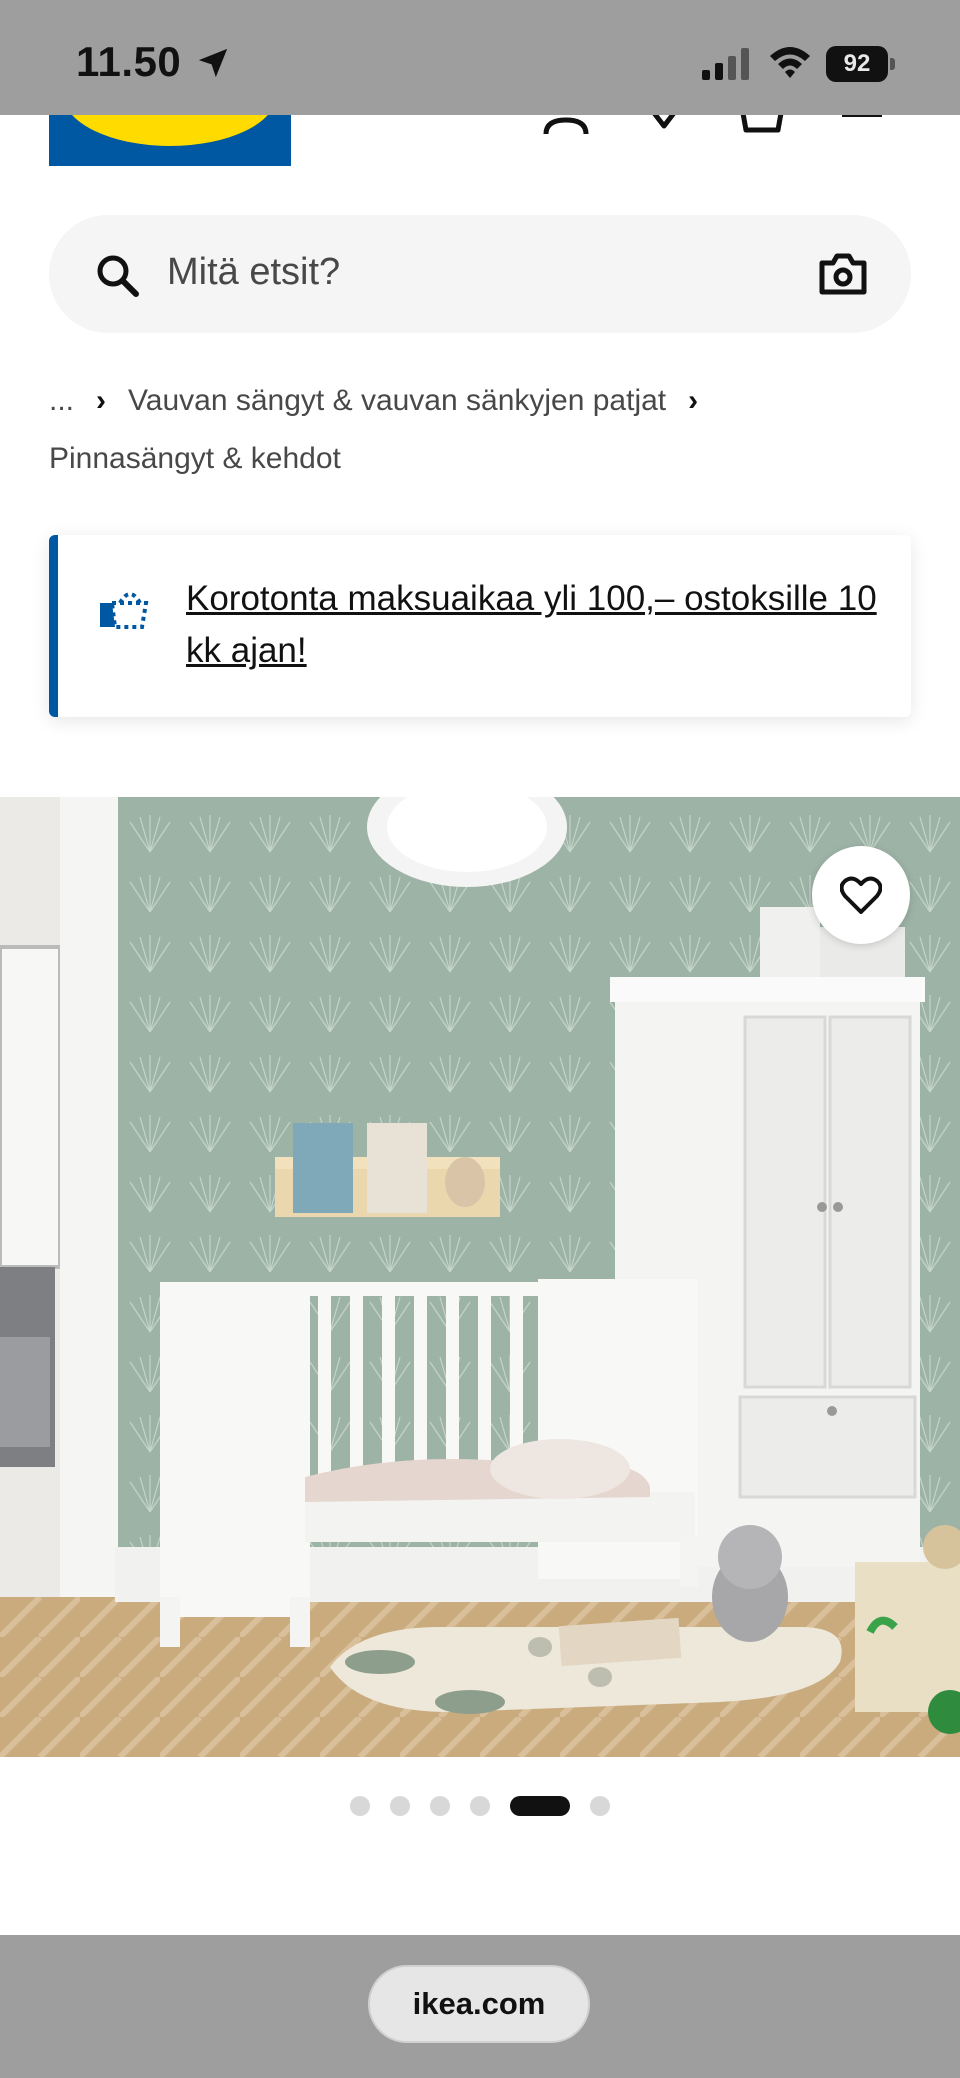  What do you see at coordinates (213, 63) in the screenshot?
I see `location-arrow-icon` at bounding box center [213, 63].